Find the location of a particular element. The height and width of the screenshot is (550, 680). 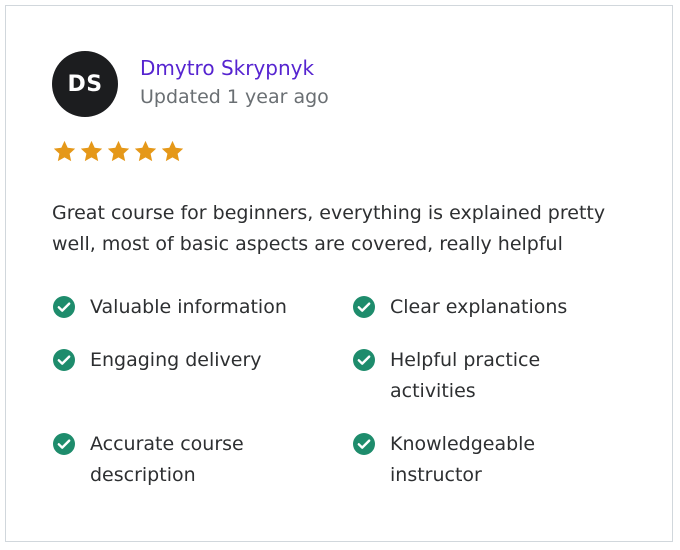

tag-item: Accurate course description is located at coordinates (202, 460).